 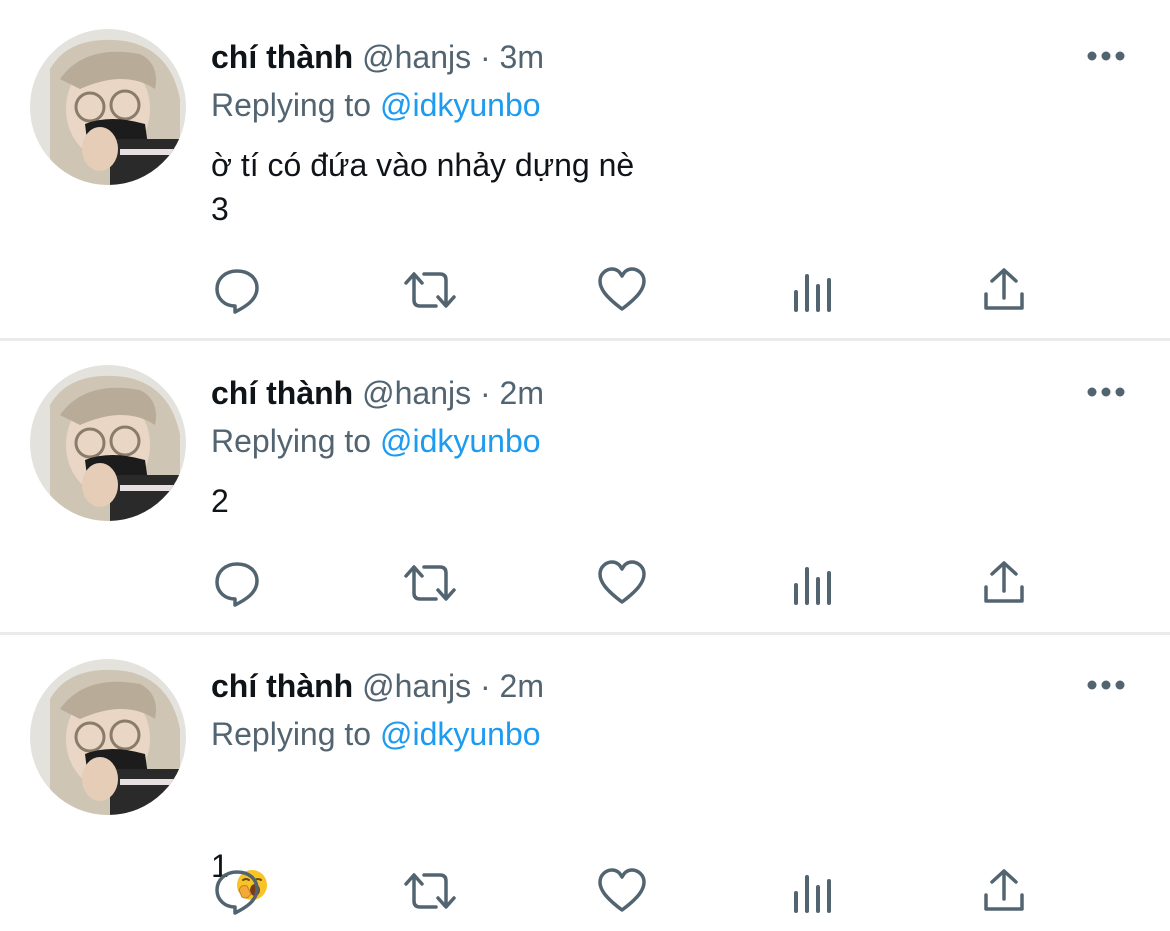 What do you see at coordinates (423, 187) in the screenshot?
I see `tweet-text: ờ tí có đứa vào nhảy dựng nè 3` at bounding box center [423, 187].